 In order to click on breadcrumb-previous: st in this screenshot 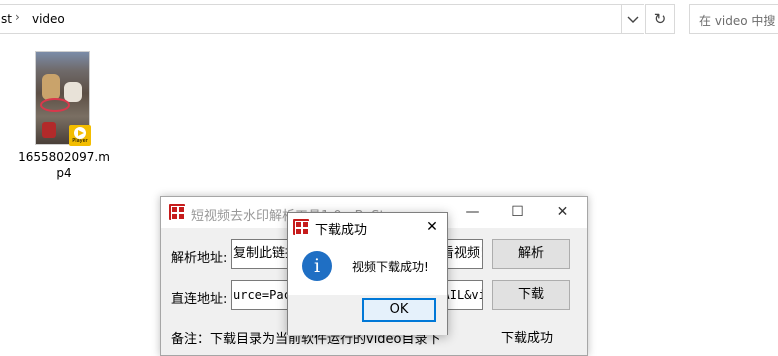, I will do `click(6, 19)`.